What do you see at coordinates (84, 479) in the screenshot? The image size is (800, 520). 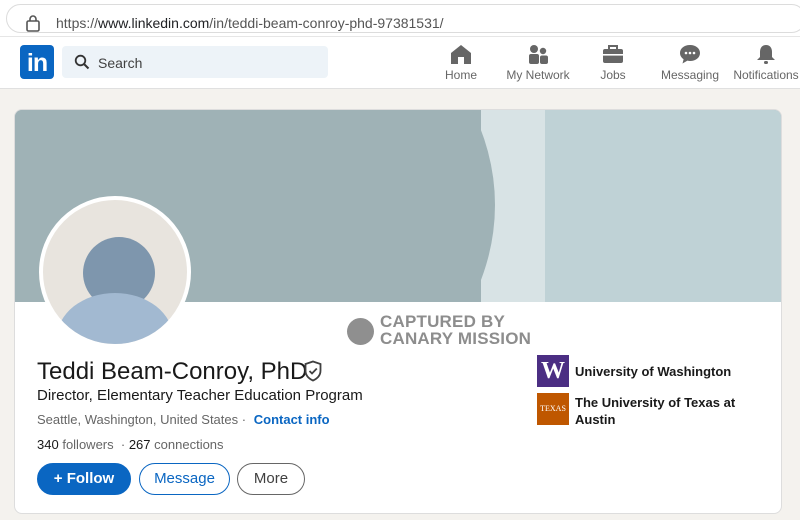 I see `follow-button: + Follow` at bounding box center [84, 479].